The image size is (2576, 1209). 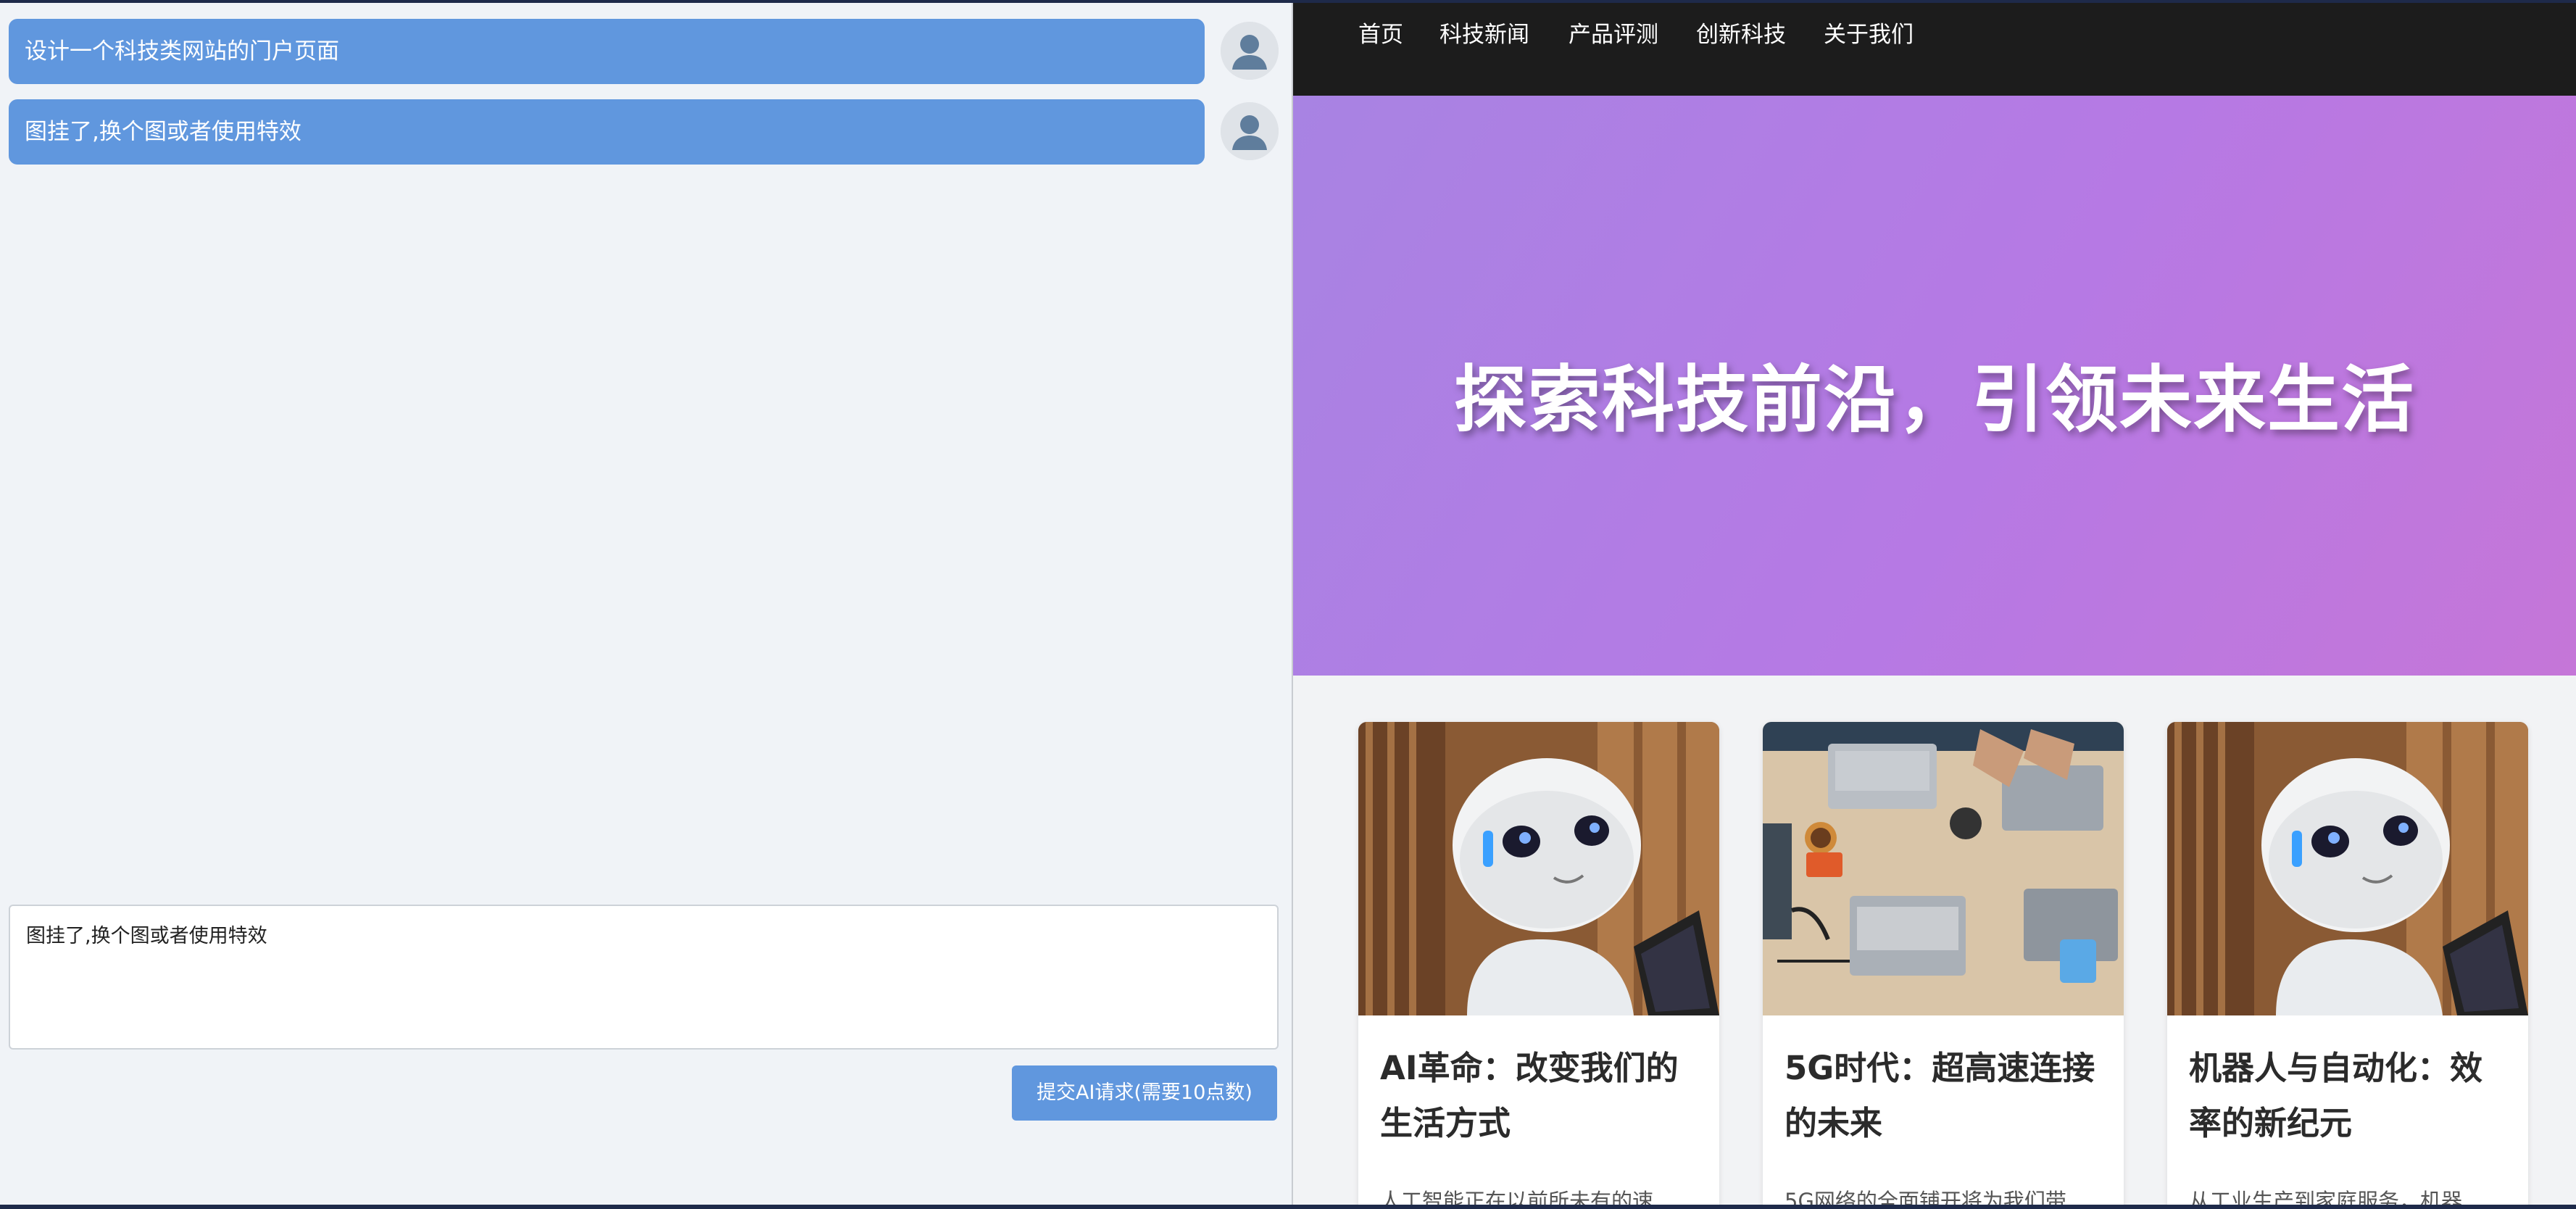 I want to click on nav-link-tech-news: 科技新闻, so click(x=1484, y=32).